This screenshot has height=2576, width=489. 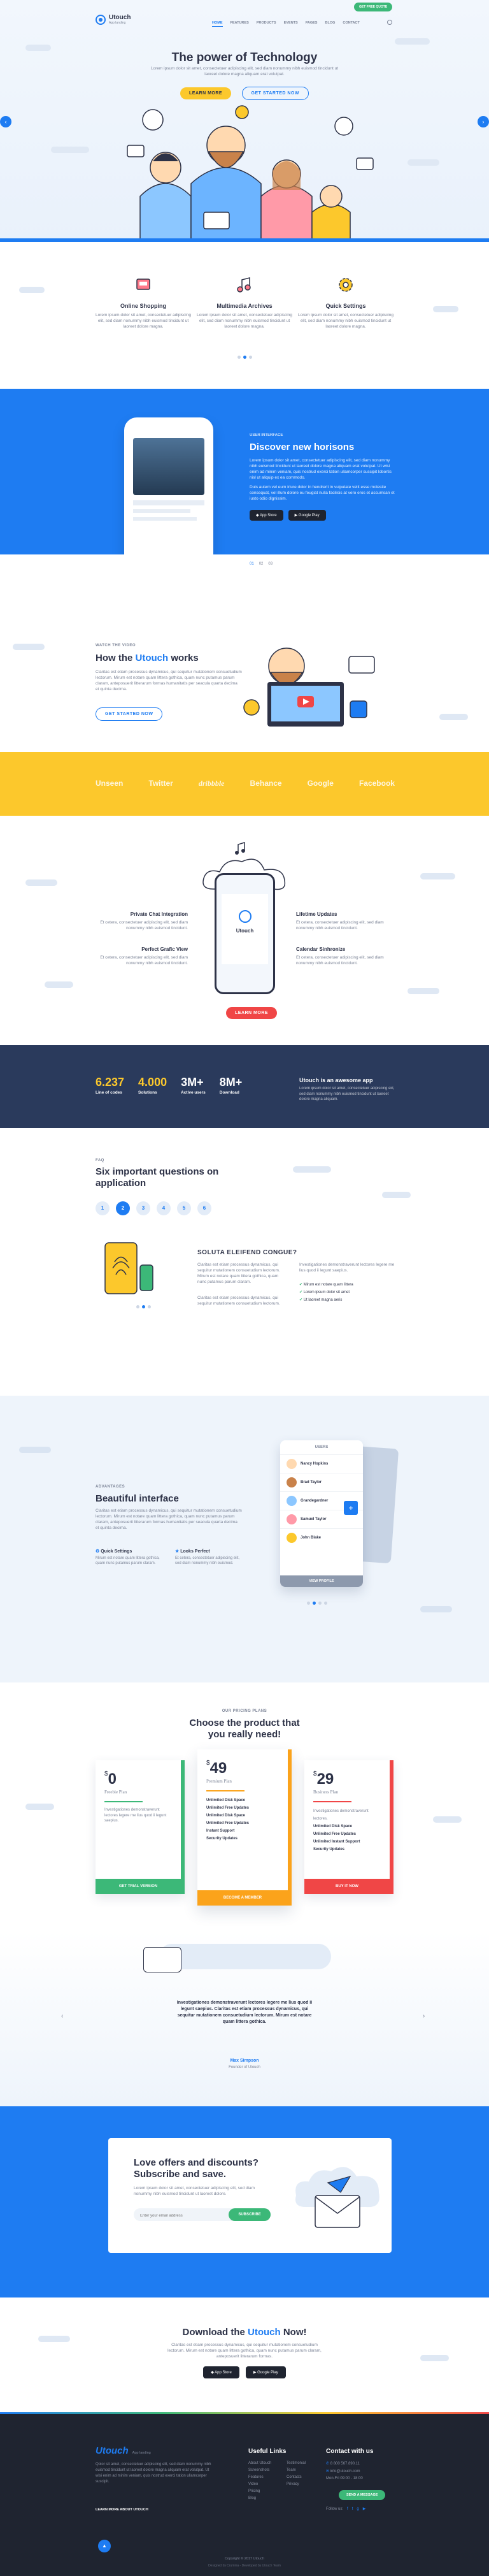 What do you see at coordinates (109, 783) in the screenshot?
I see `brand-logo: Unseen` at bounding box center [109, 783].